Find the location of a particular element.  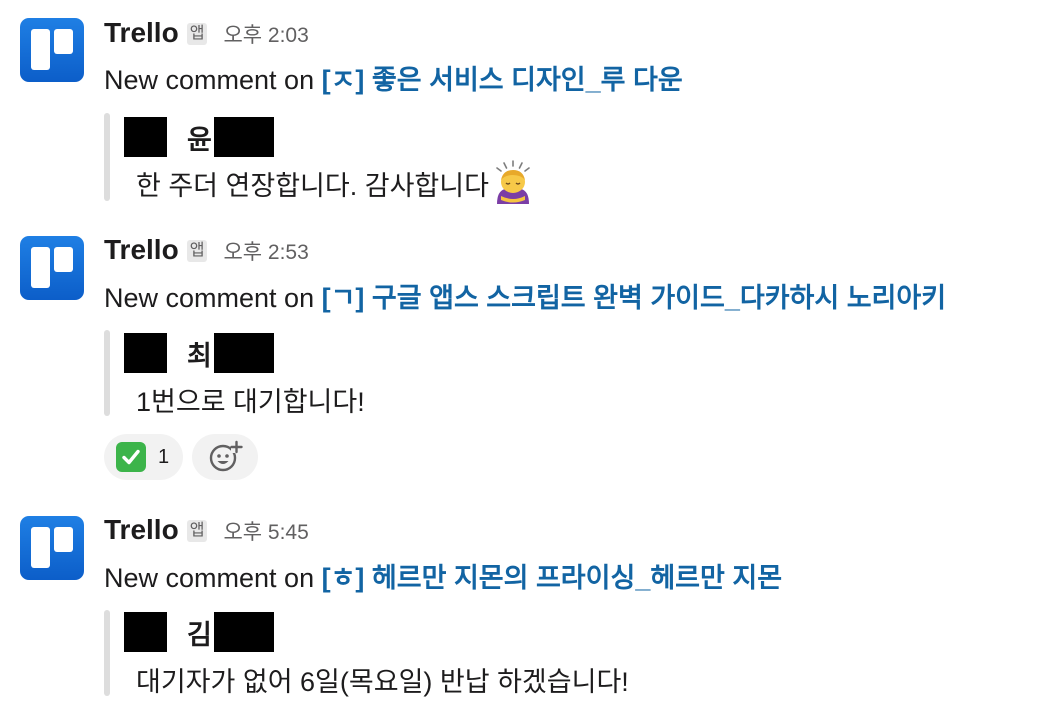

card-link: [ㄱ] 구글 앱스 스크립트 완벽 가이드_다카하시 노리아키 is located at coordinates (634, 298).